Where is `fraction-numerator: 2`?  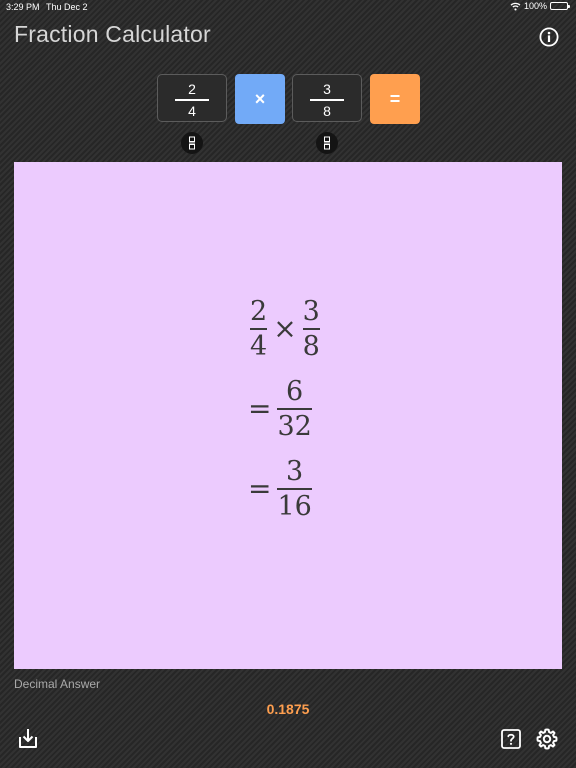
fraction-numerator: 2 is located at coordinates (259, 311).